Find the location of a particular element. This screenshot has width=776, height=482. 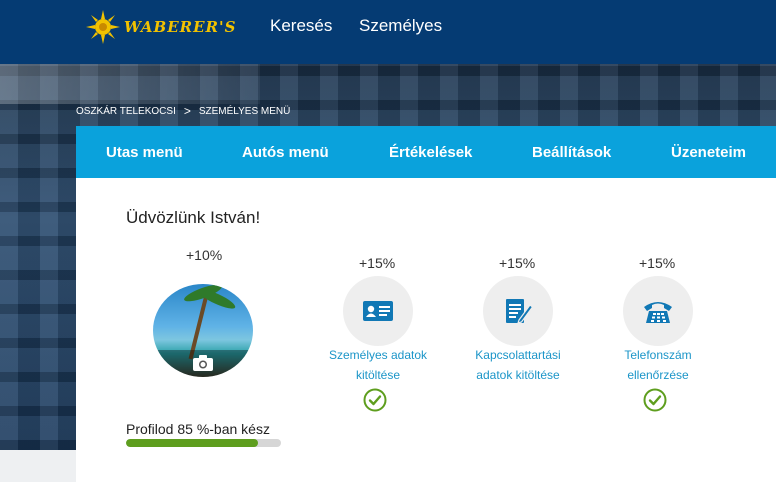

avatar-upload-overlay is located at coordinates (203, 363).